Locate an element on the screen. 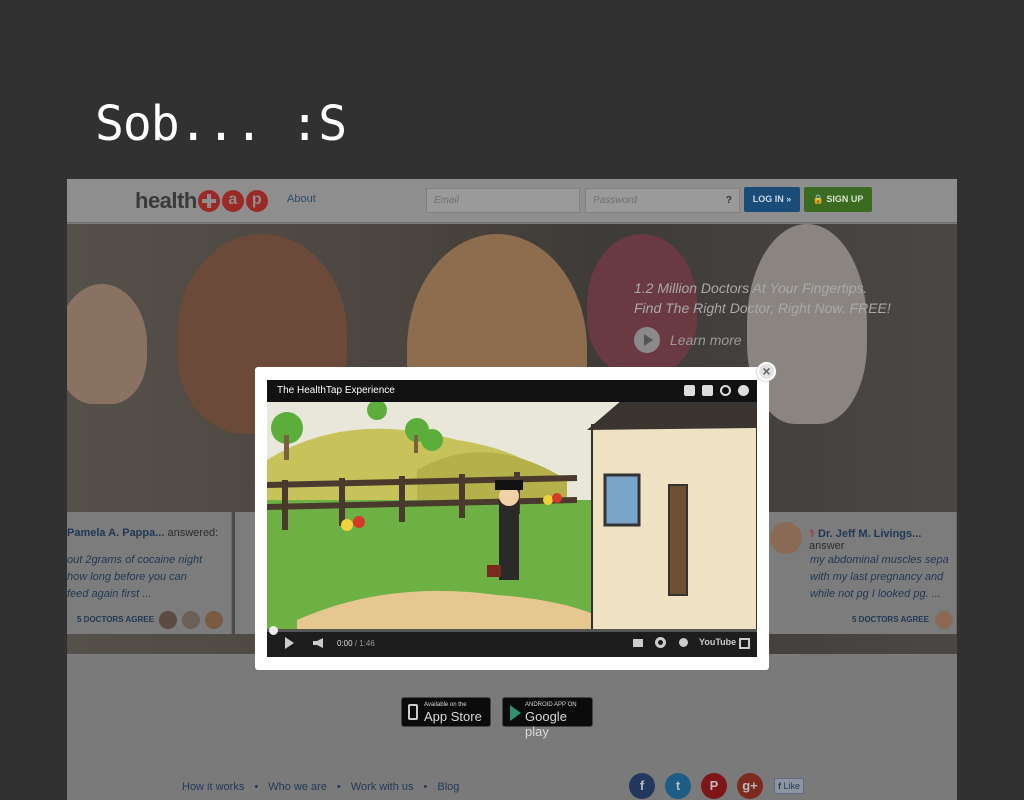 This screenshot has height=800, width=1024. footer-link-who-we-are: Who we are is located at coordinates (297, 787).